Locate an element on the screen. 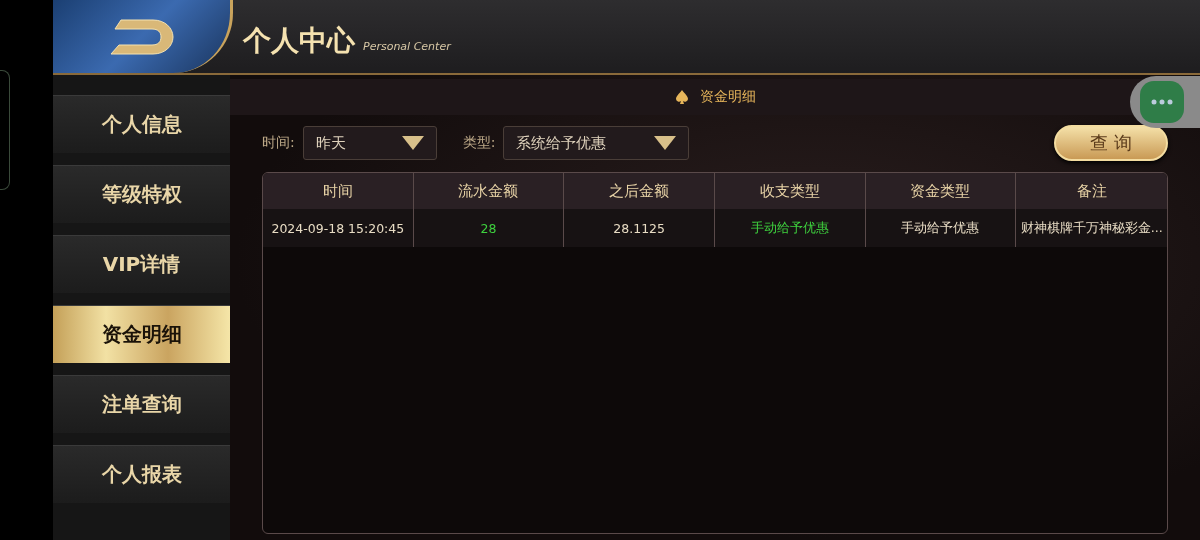 This screenshot has width=1200, height=540. section-title: 资金明细 is located at coordinates (728, 97).